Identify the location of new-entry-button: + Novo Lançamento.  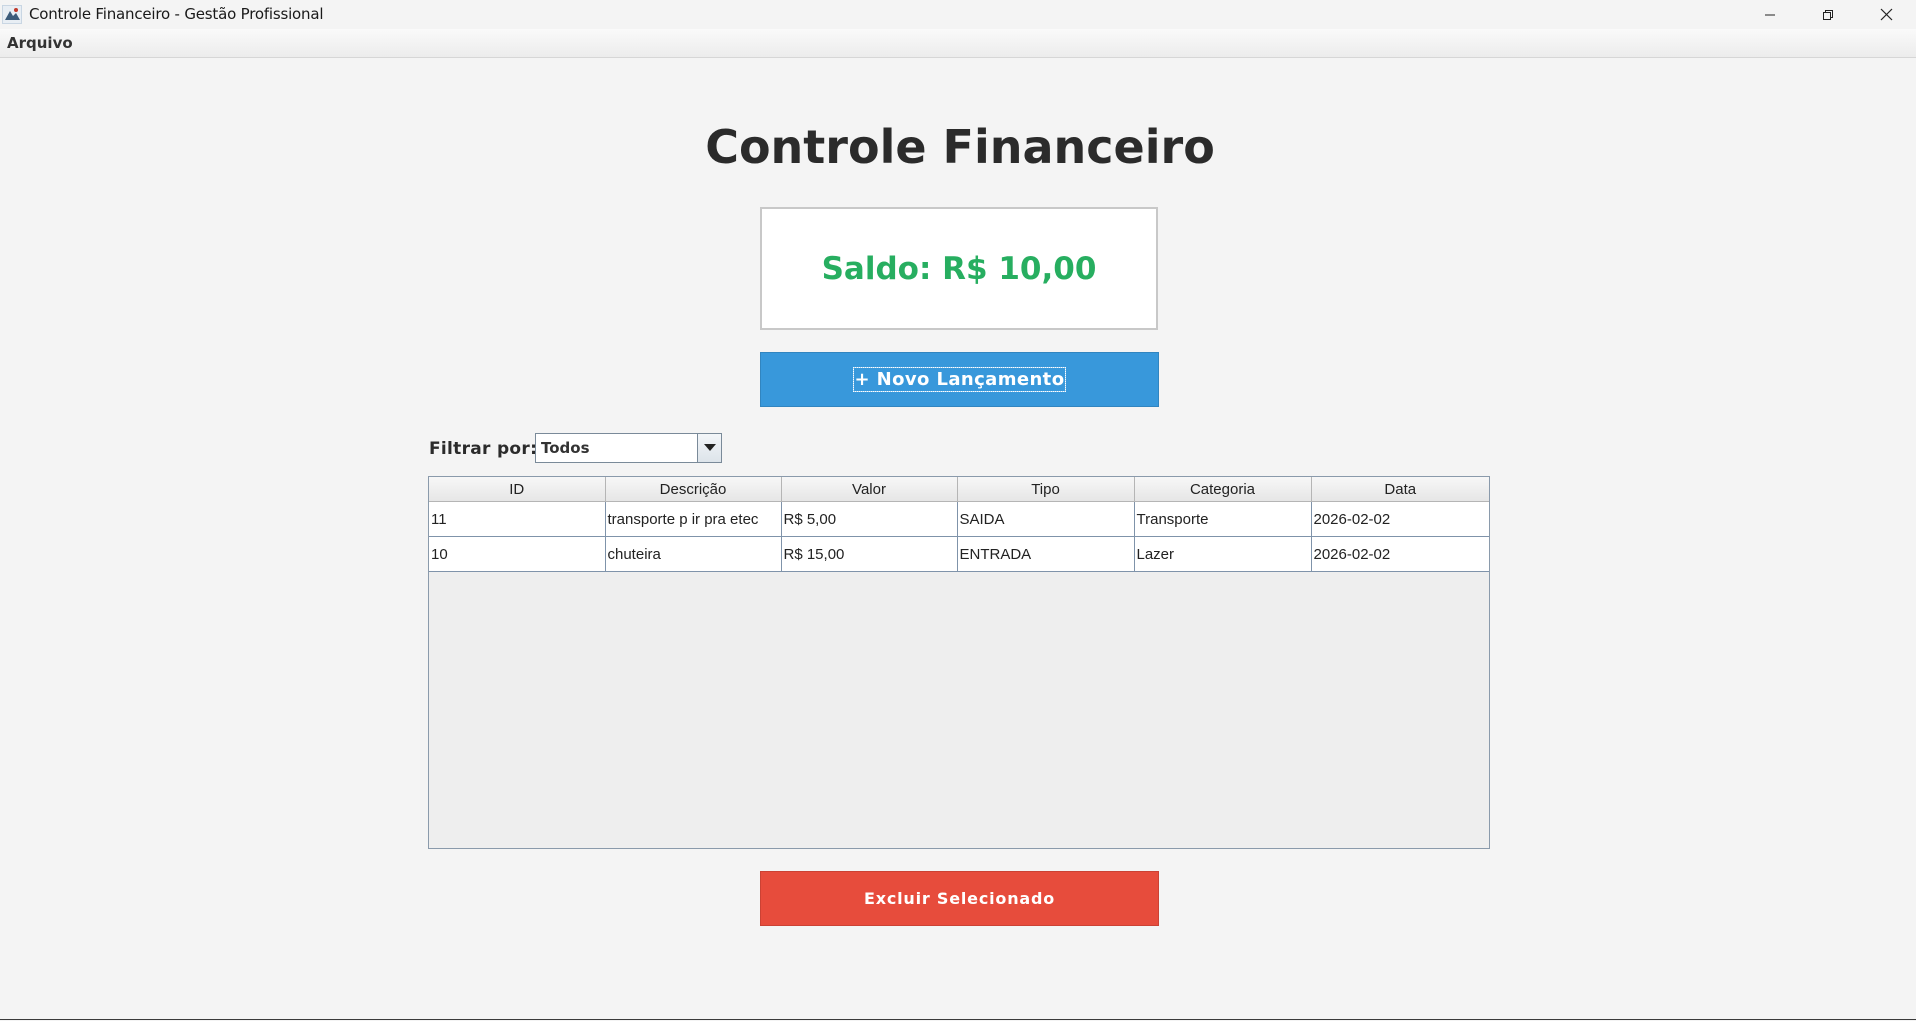
(959, 379).